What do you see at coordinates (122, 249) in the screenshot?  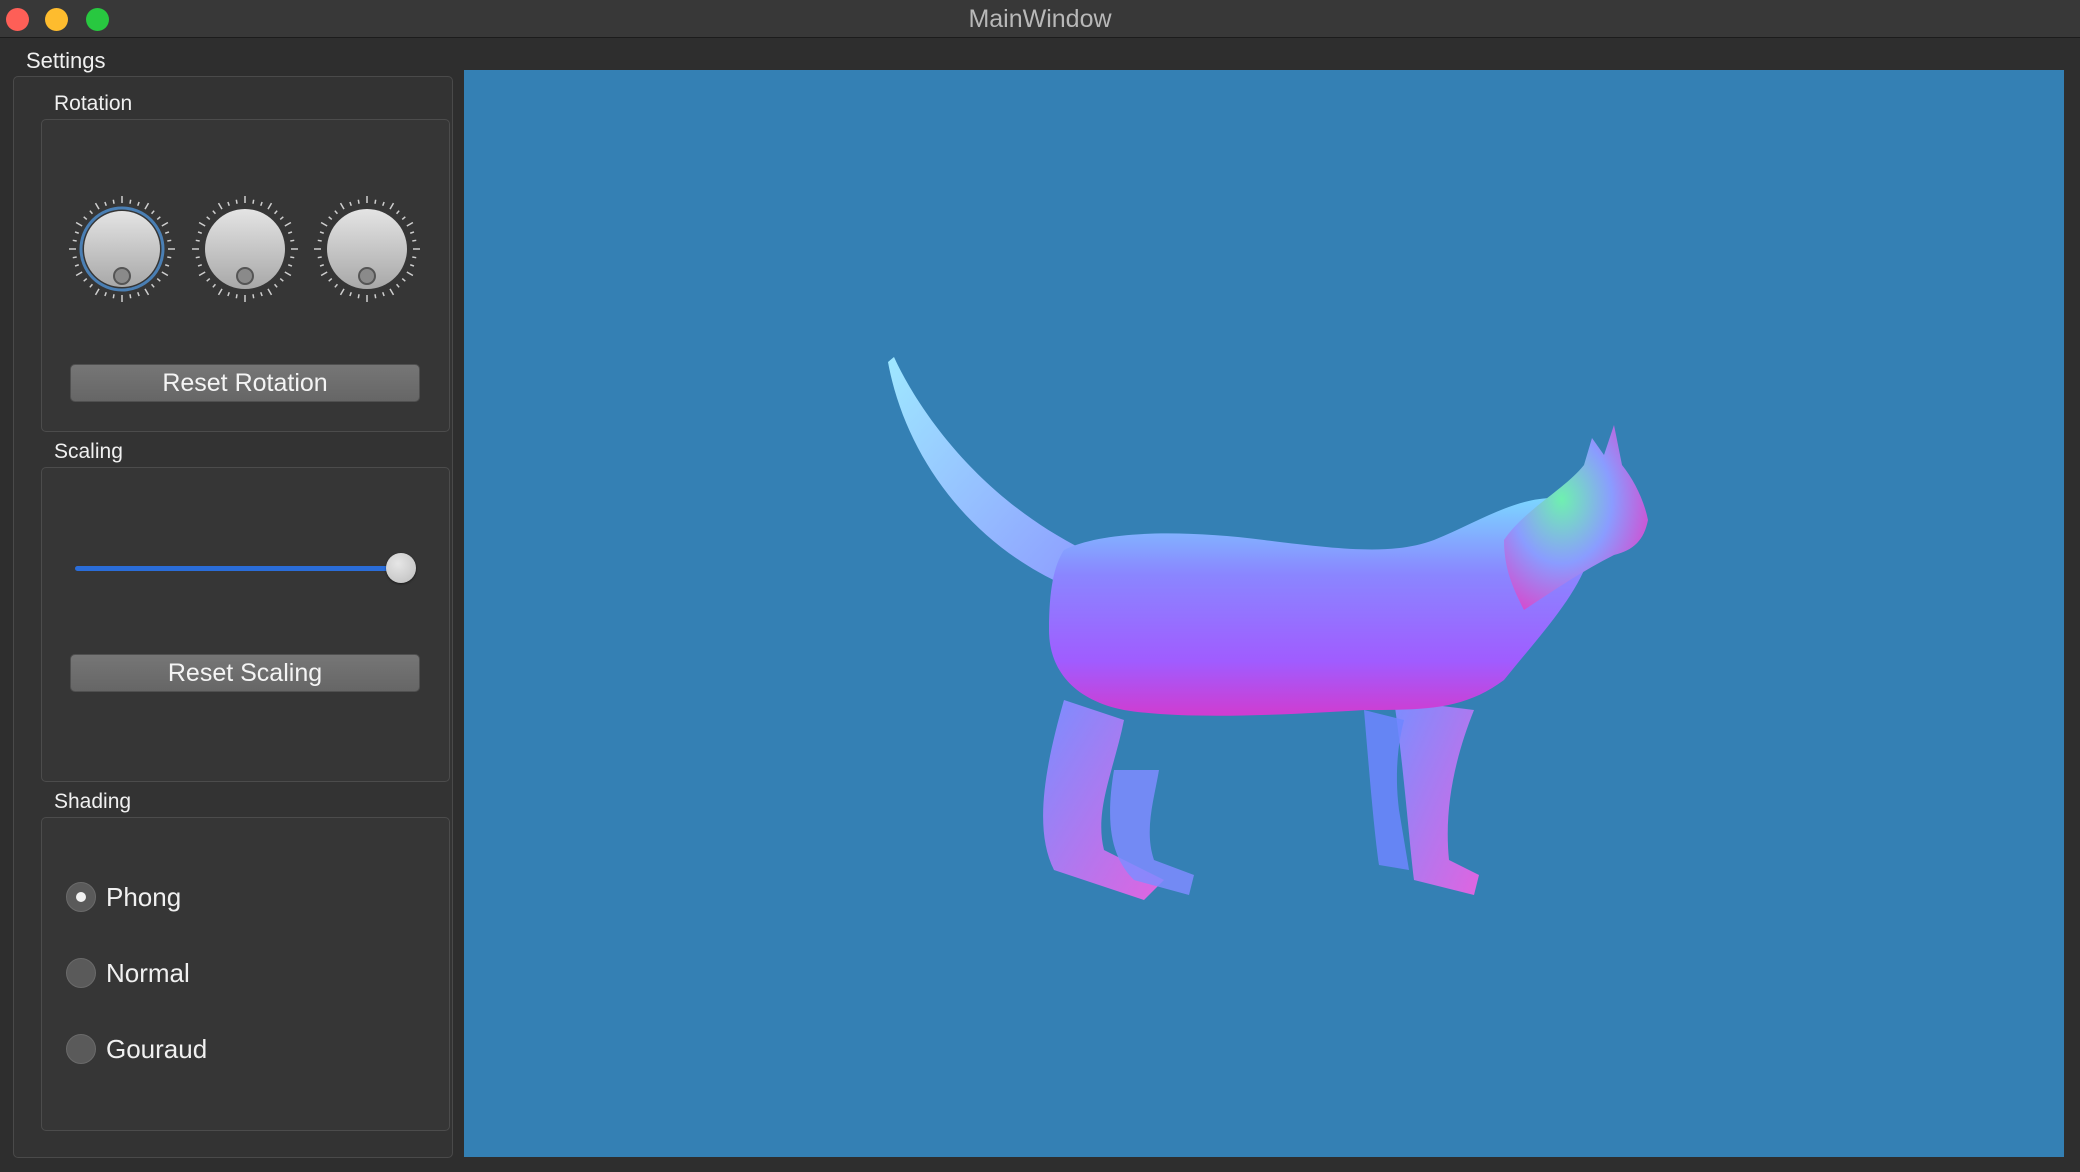 I see `x-rotation-dial` at bounding box center [122, 249].